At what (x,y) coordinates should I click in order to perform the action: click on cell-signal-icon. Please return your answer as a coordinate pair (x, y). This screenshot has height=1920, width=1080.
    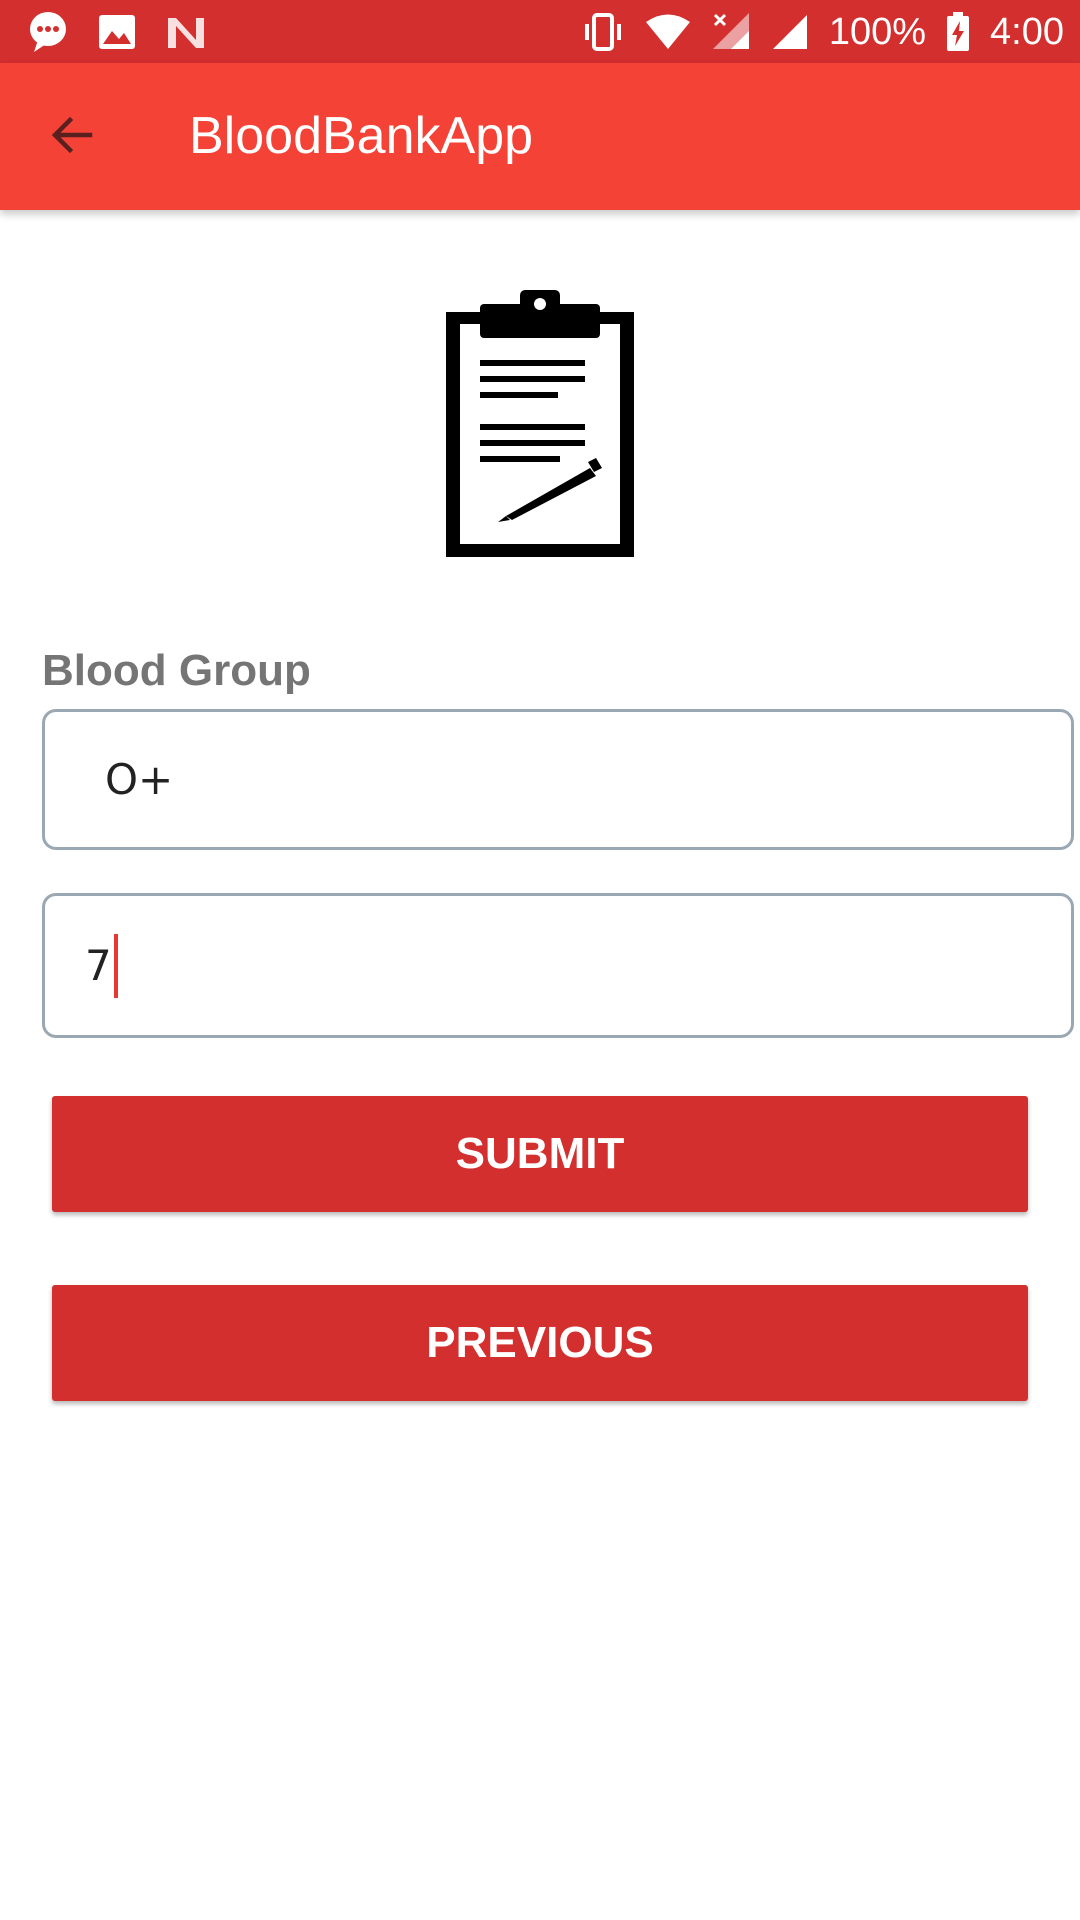
    Looking at the image, I should click on (790, 32).